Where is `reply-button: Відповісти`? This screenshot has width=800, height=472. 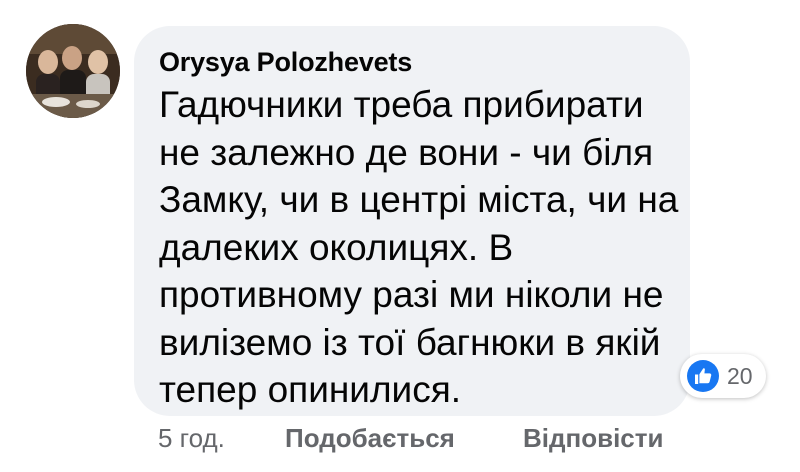
reply-button: Відповісти is located at coordinates (593, 438).